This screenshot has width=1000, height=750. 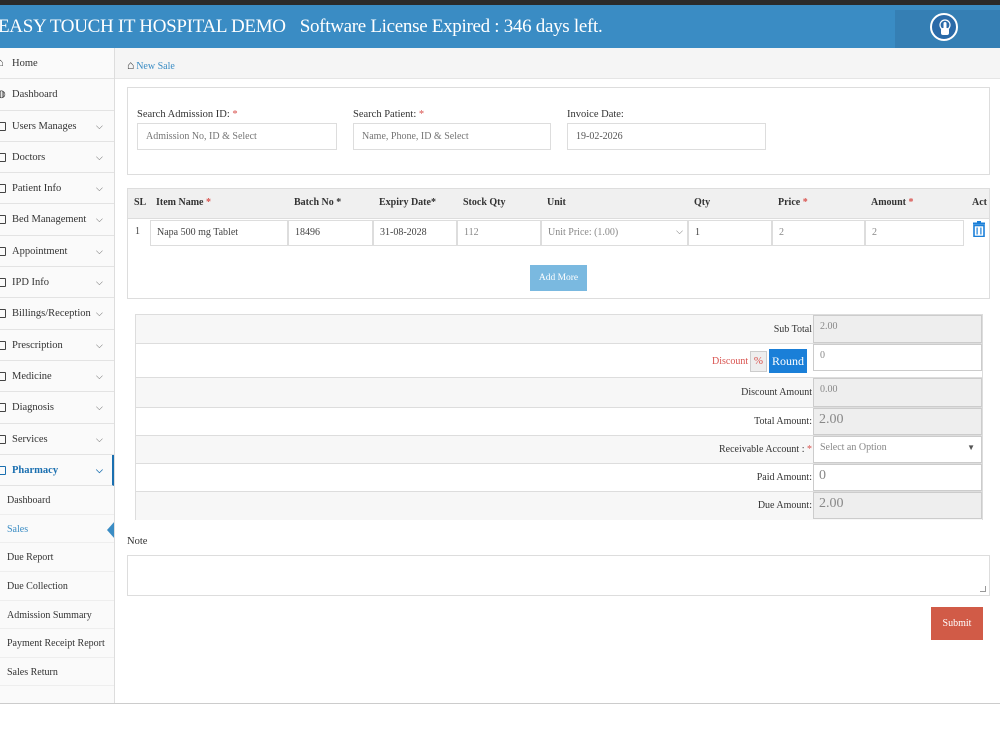 I want to click on sidebar-item-medicine: Medicine ⌵, so click(x=57, y=377).